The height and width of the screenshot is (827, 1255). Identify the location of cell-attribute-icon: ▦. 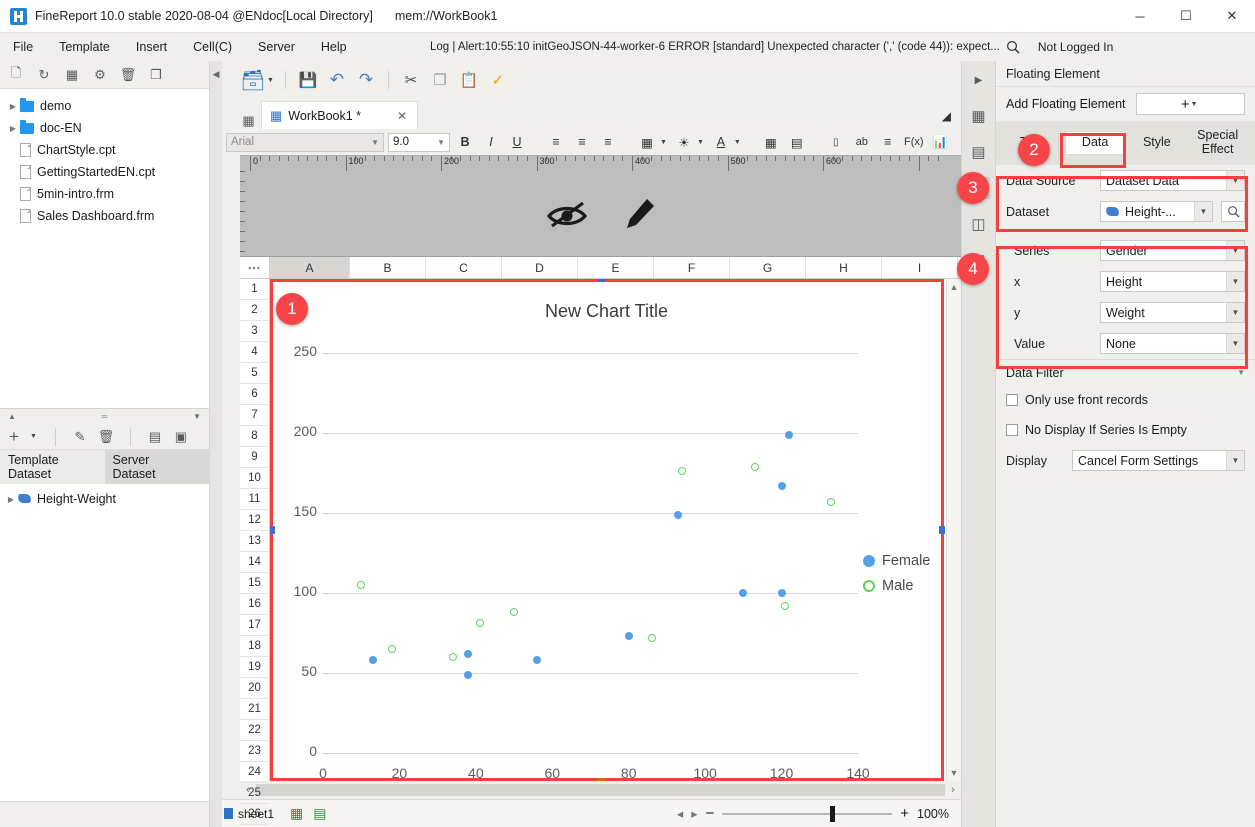
(979, 116).